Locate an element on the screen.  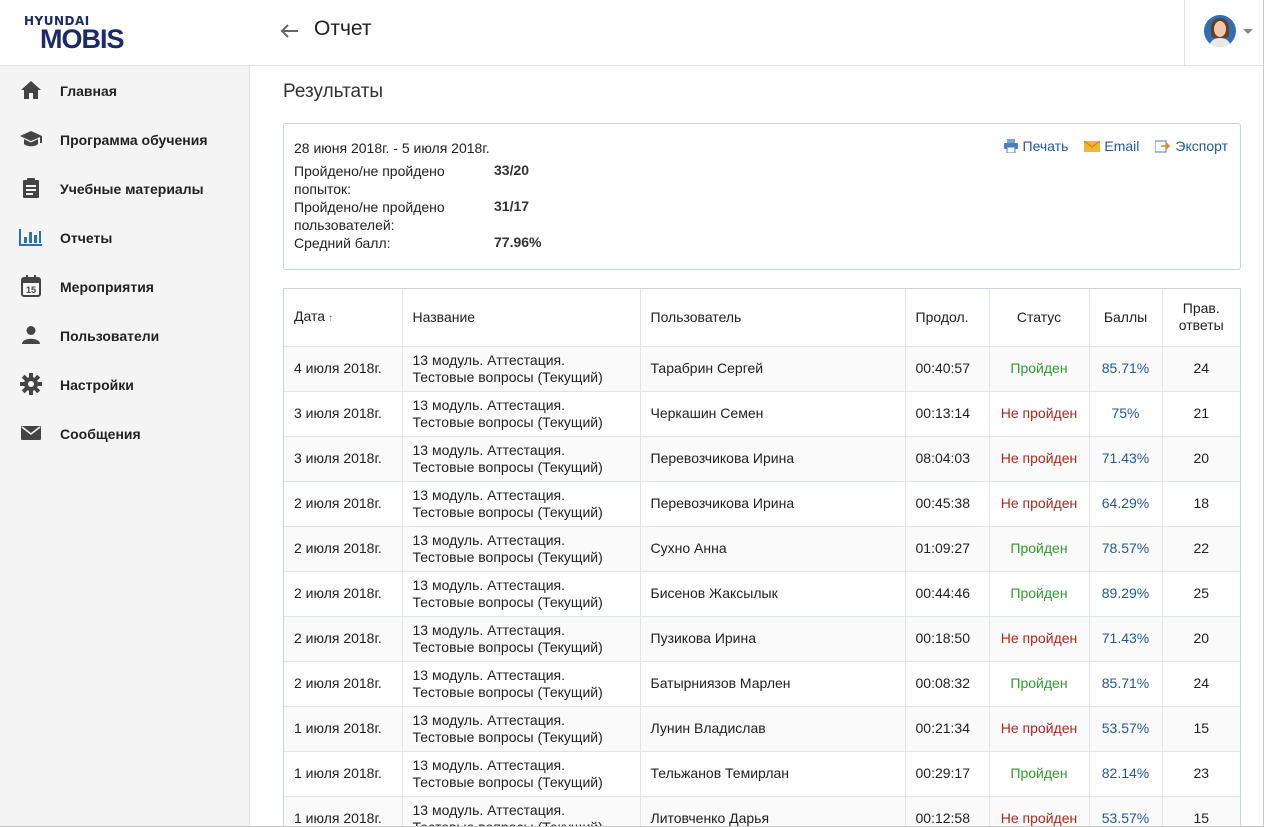
email-button: Email is located at coordinates (1111, 146).